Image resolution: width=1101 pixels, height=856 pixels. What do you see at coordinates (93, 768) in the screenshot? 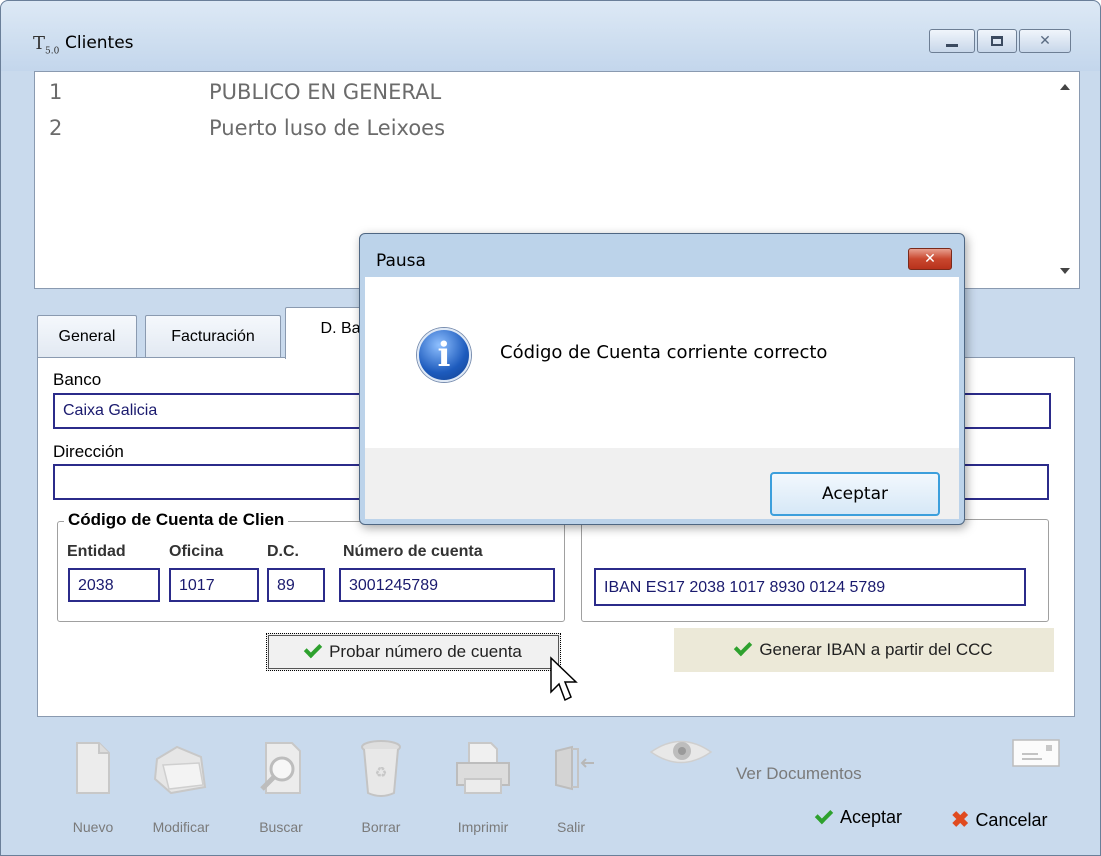
I see `new-document-icon` at bounding box center [93, 768].